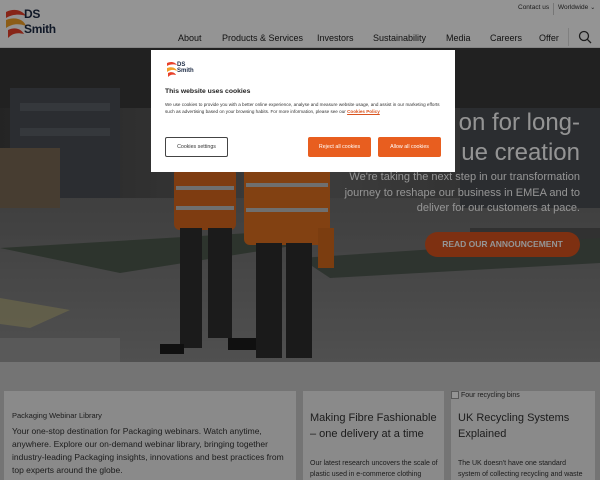 The image size is (600, 480). Describe the element at coordinates (363, 111) in the screenshot. I see `cookies-policy-link: Cookies Policy` at that location.